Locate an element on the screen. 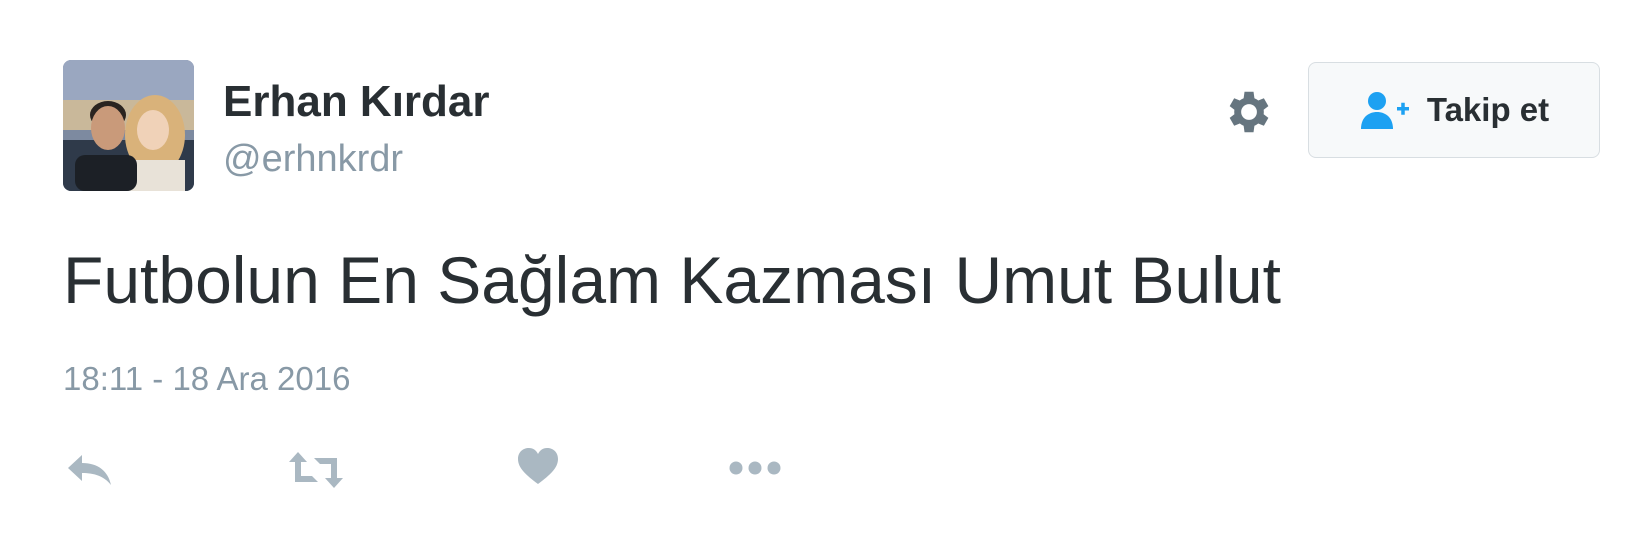 The height and width of the screenshot is (555, 1651). retweet-icon is located at coordinates (316, 470).